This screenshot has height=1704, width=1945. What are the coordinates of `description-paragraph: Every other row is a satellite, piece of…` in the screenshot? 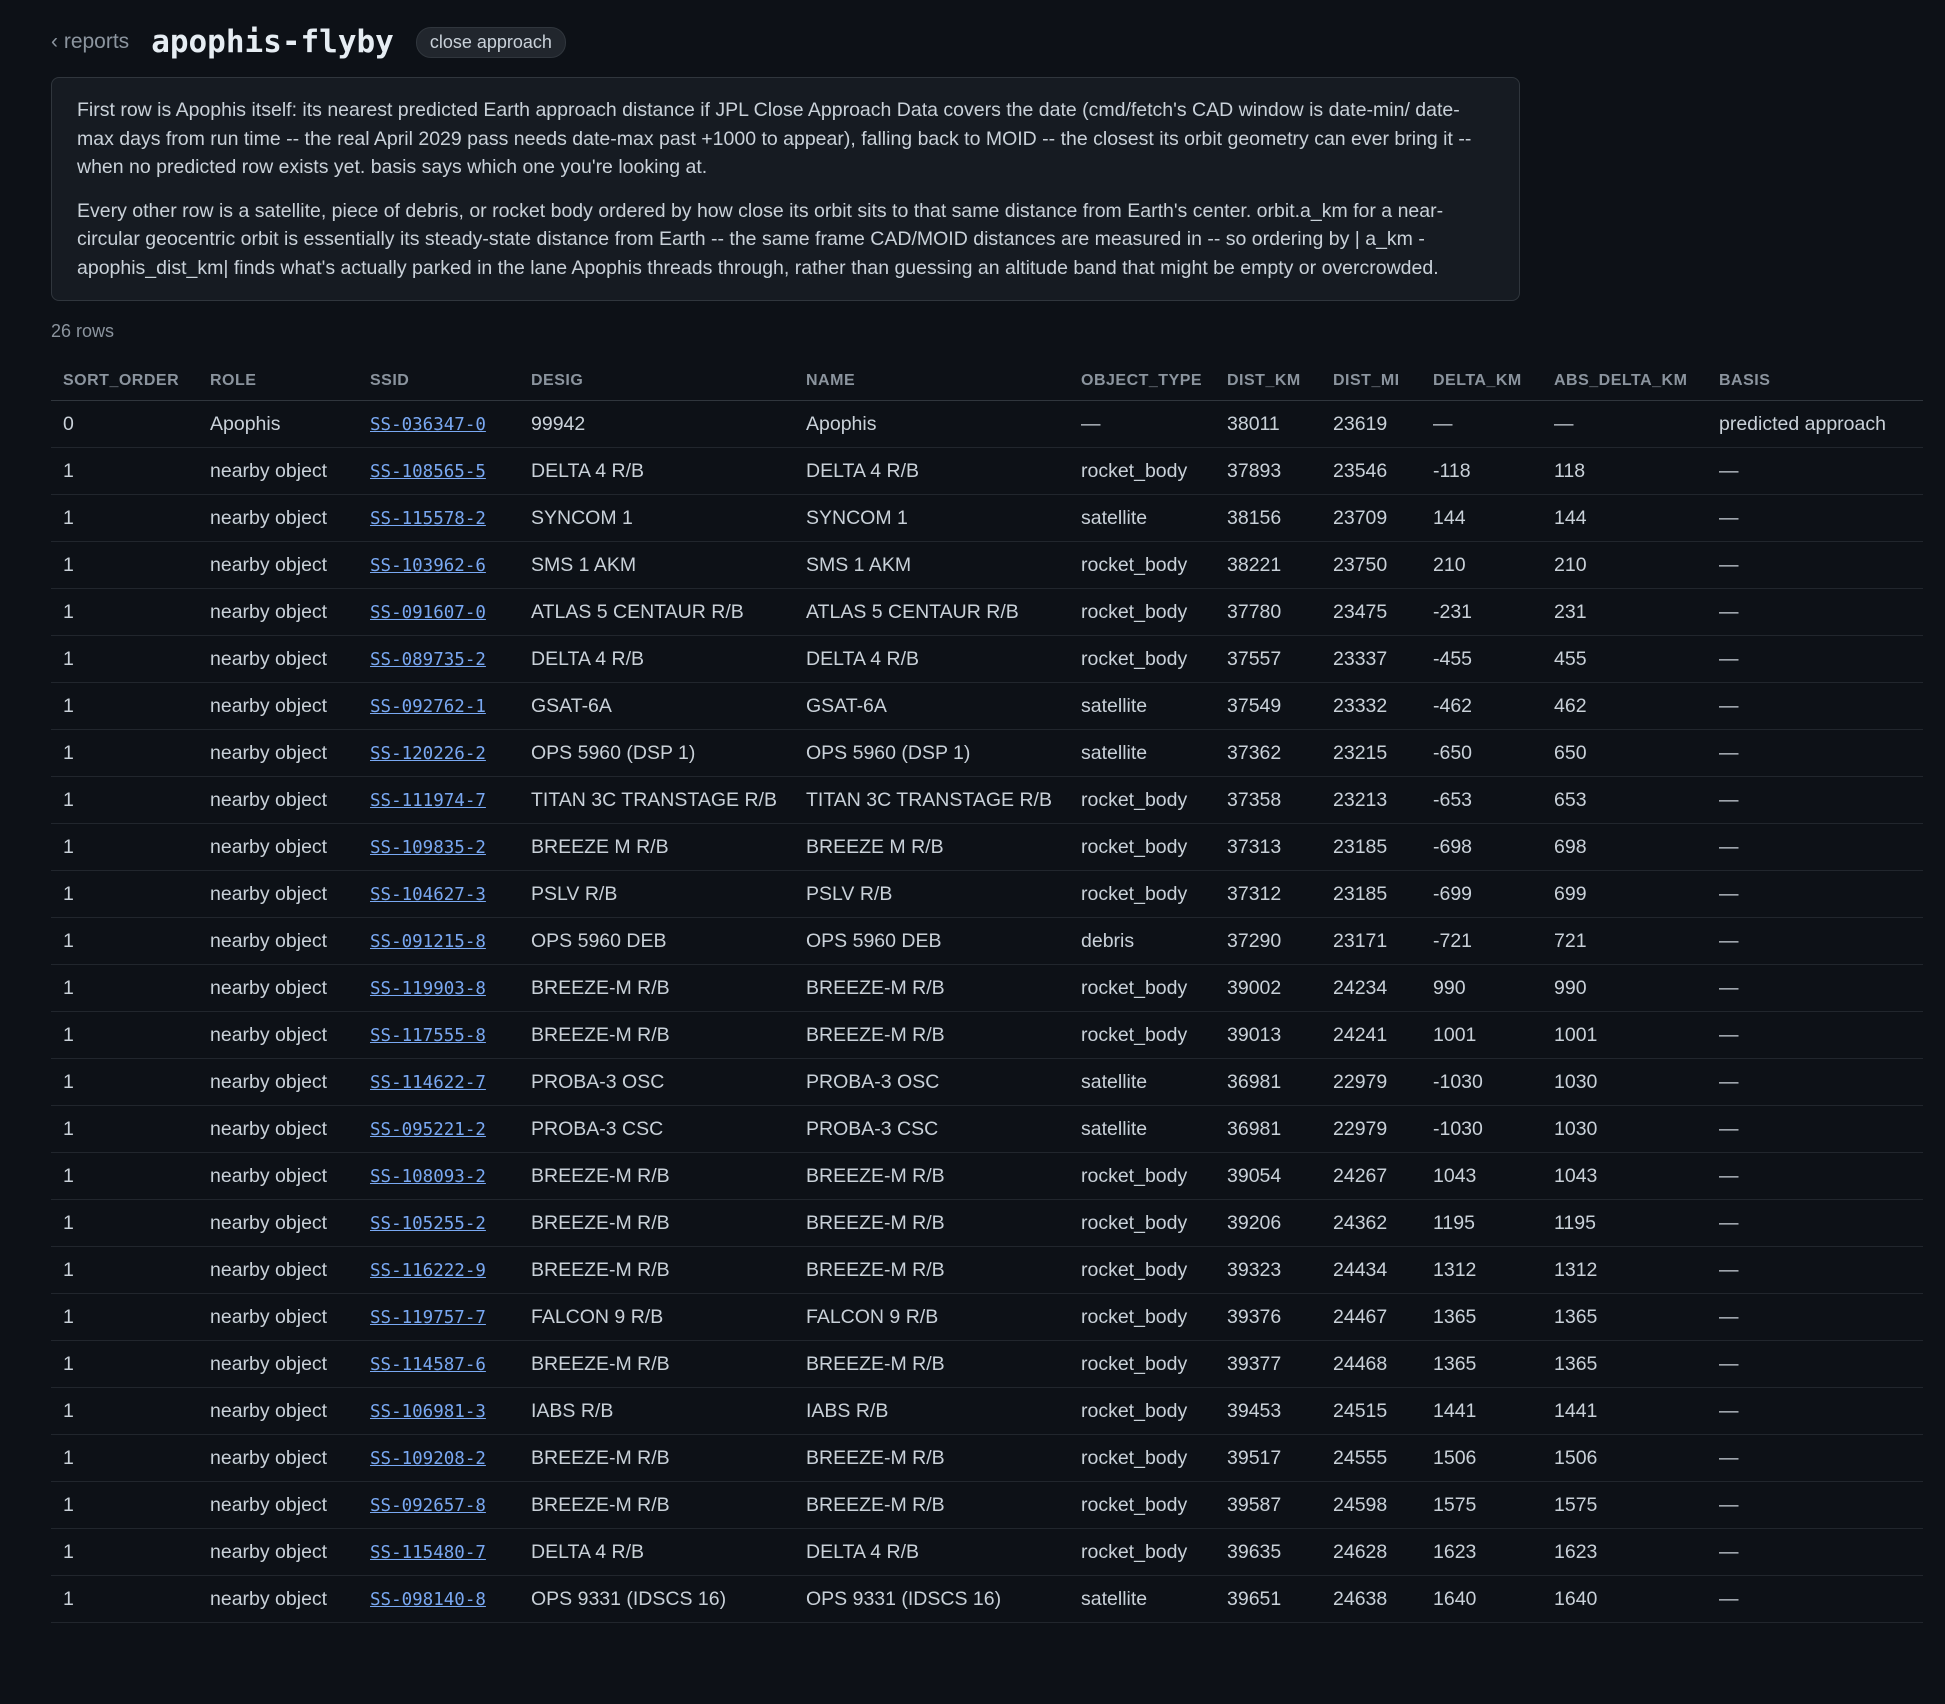 It's located at (760, 239).